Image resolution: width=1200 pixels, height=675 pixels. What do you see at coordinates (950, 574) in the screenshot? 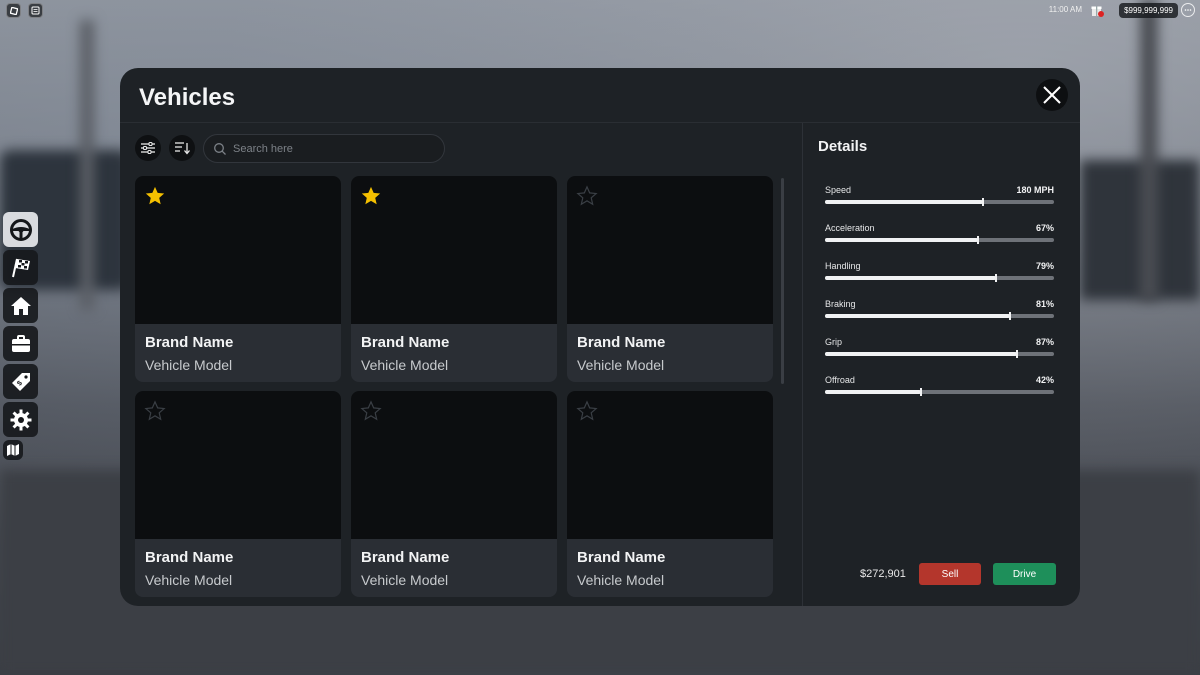
I see `sell-button: Sell` at bounding box center [950, 574].